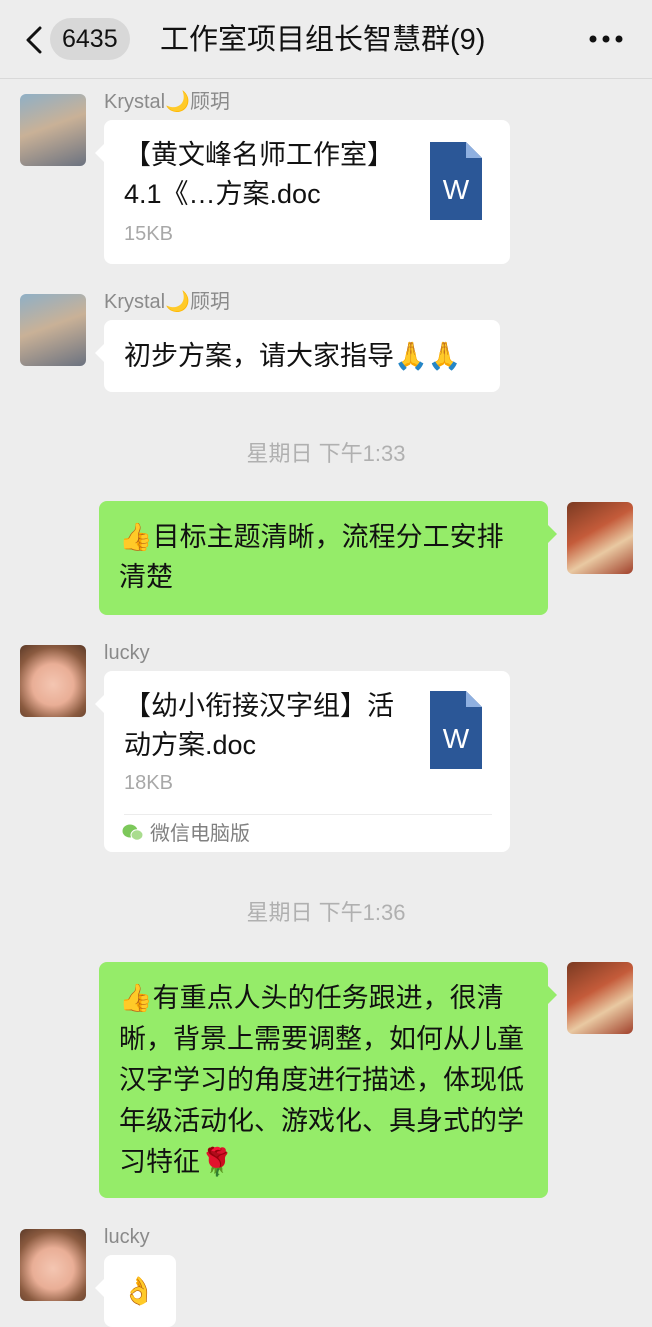  What do you see at coordinates (323, 40) in the screenshot?
I see `chat-title: 工作室项目组长智慧群(9)` at bounding box center [323, 40].